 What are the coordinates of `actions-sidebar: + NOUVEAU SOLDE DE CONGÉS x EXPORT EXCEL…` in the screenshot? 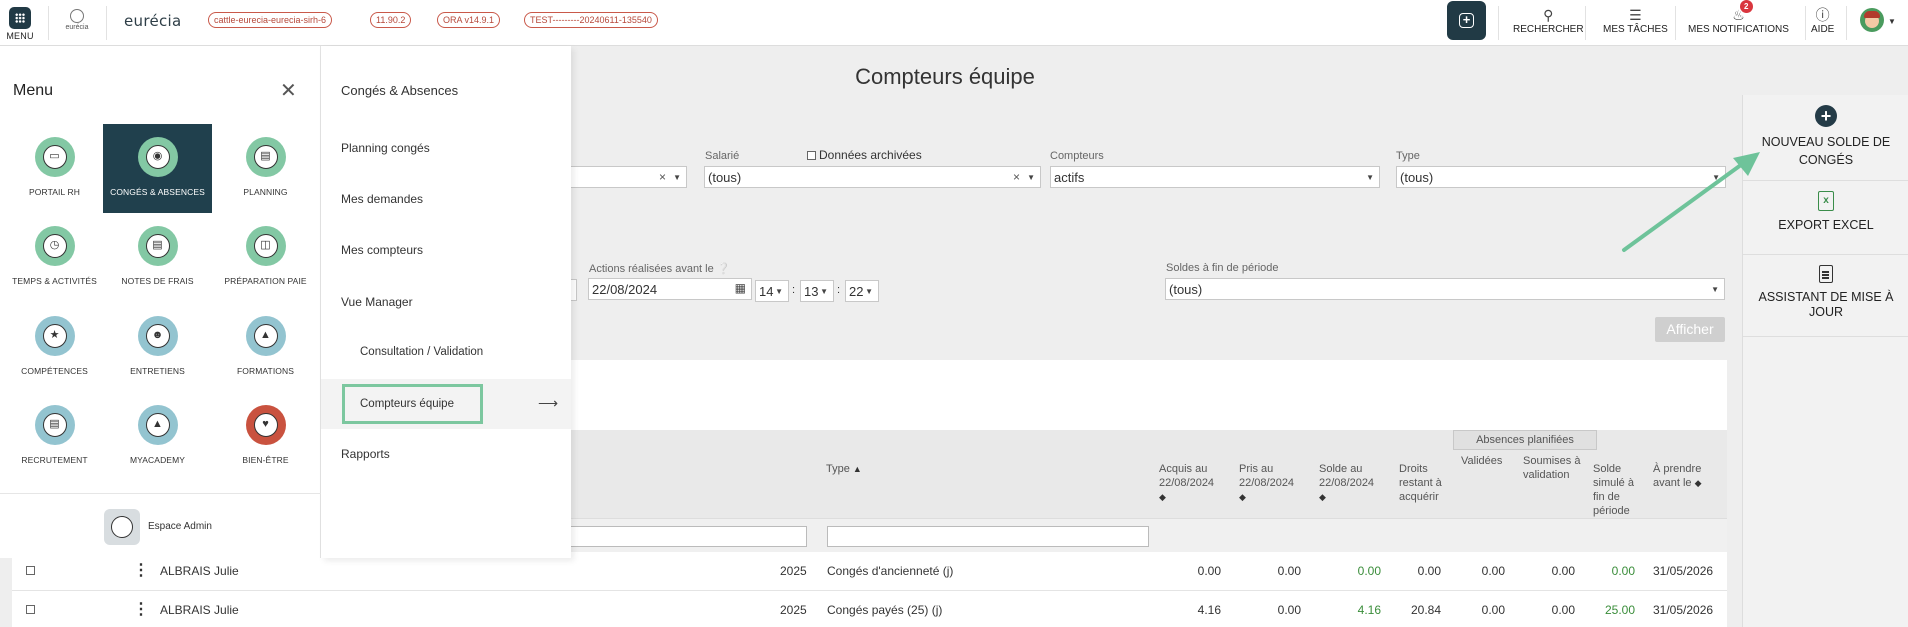 It's located at (1825, 361).